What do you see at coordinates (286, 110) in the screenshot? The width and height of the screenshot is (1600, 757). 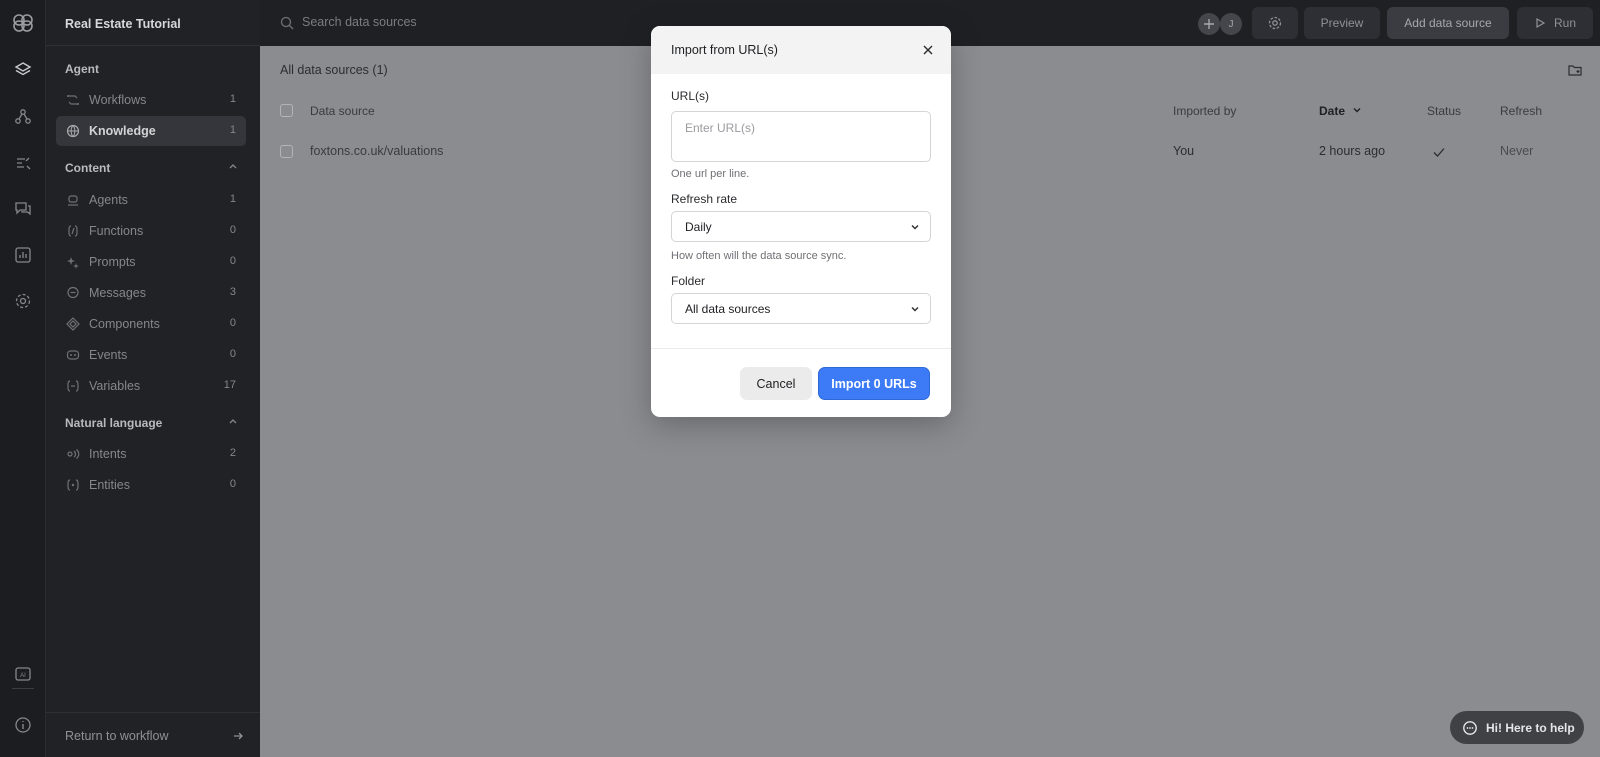 I see `select-all-checkbox` at bounding box center [286, 110].